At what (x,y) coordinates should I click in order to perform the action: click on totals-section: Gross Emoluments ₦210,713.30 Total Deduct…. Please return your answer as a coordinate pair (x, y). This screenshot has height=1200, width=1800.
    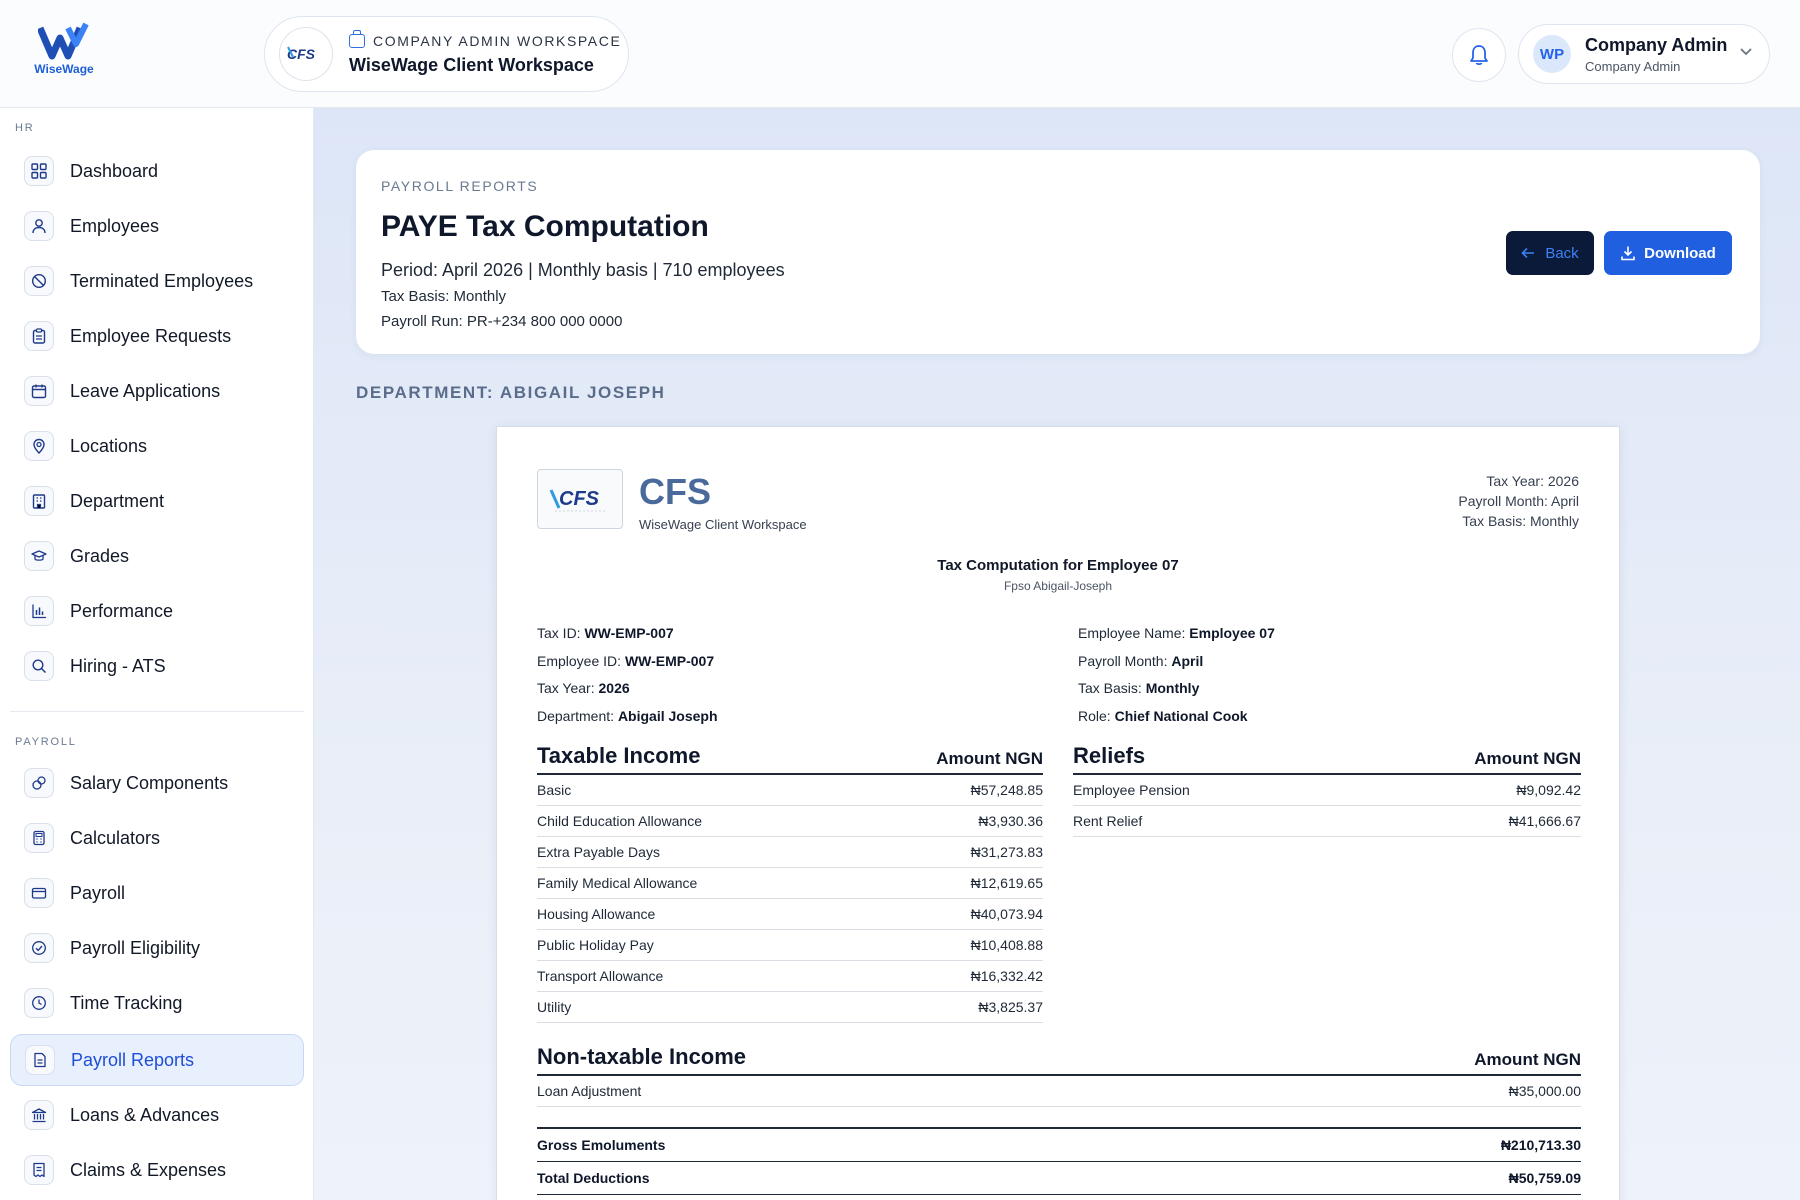
    Looking at the image, I should click on (1059, 1161).